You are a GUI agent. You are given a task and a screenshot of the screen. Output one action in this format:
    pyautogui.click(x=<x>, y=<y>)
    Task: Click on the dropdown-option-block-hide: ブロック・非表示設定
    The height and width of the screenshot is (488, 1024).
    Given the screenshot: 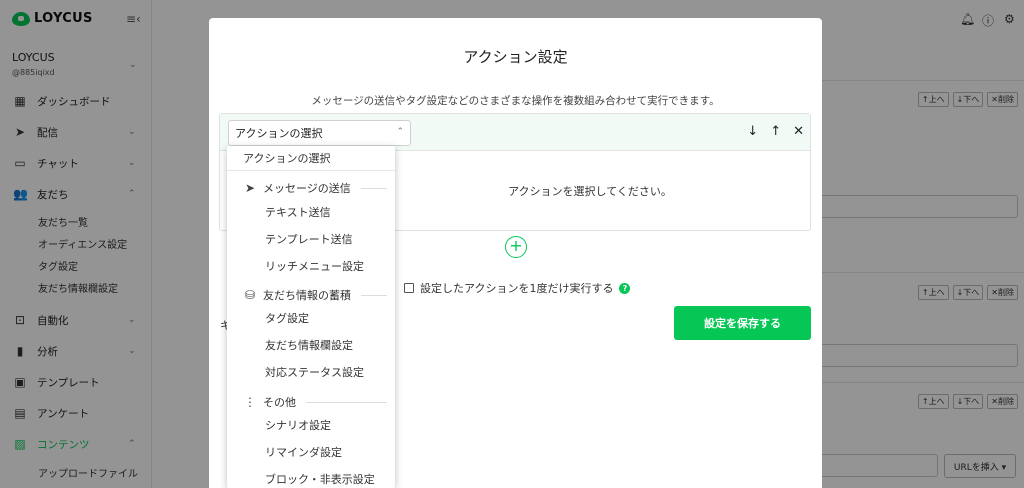 What is the action you would take?
    pyautogui.click(x=320, y=479)
    